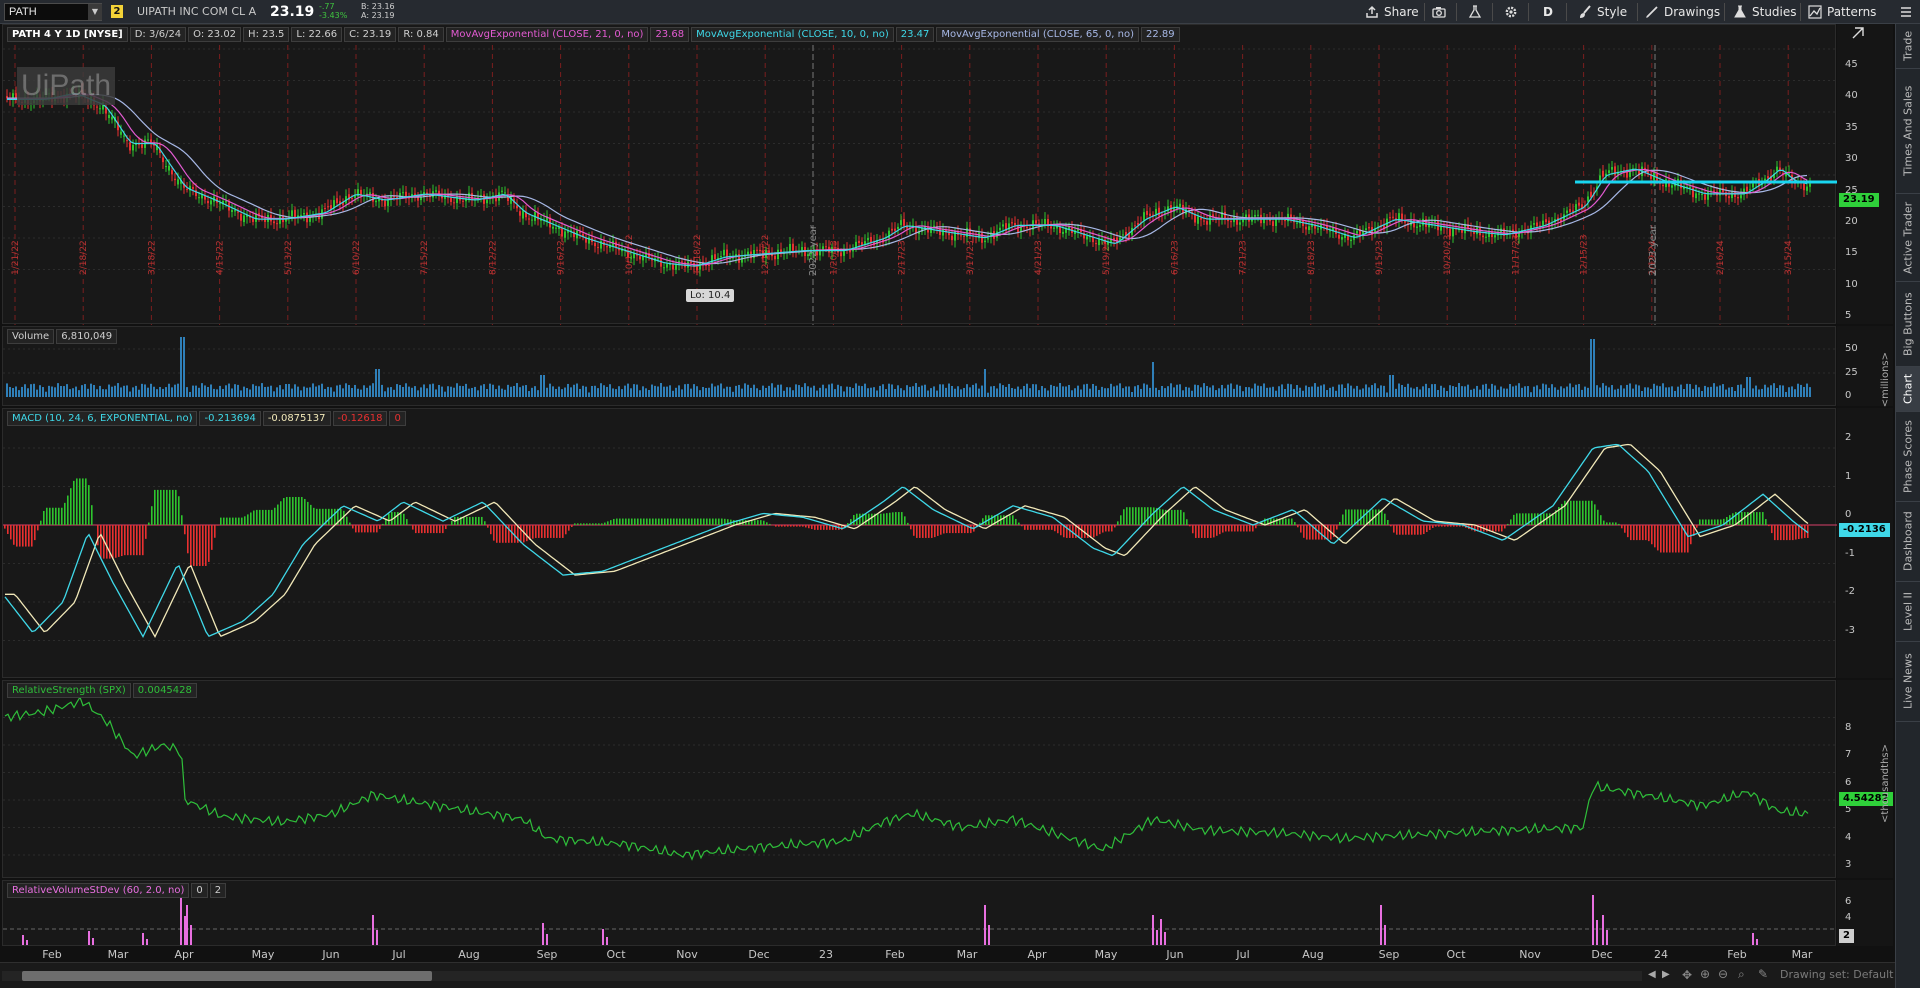 This screenshot has width=1920, height=988. I want to click on macd-axis: 2 1 0 -1 -2 -3, so click(1865, 543).